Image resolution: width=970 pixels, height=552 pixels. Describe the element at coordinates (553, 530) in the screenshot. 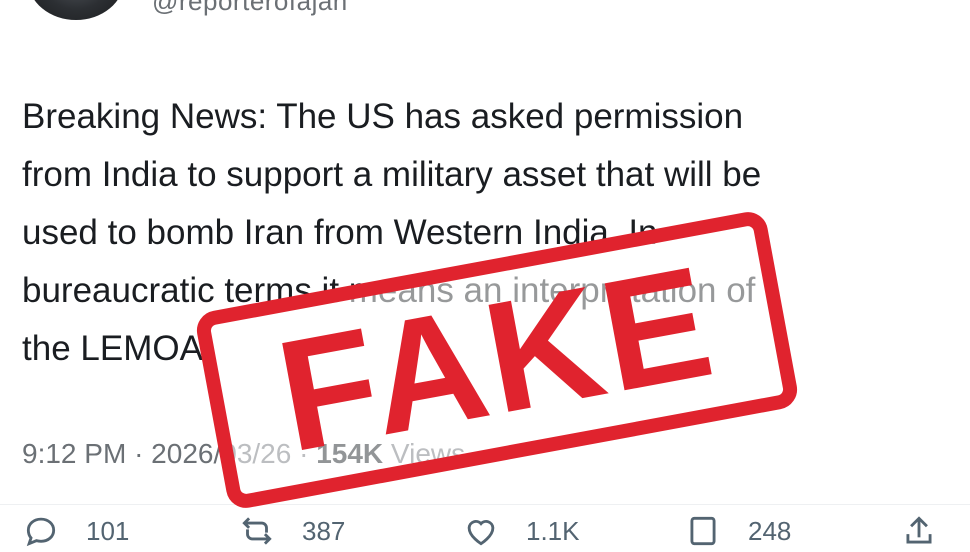

I see `like-count: 1.1K` at that location.